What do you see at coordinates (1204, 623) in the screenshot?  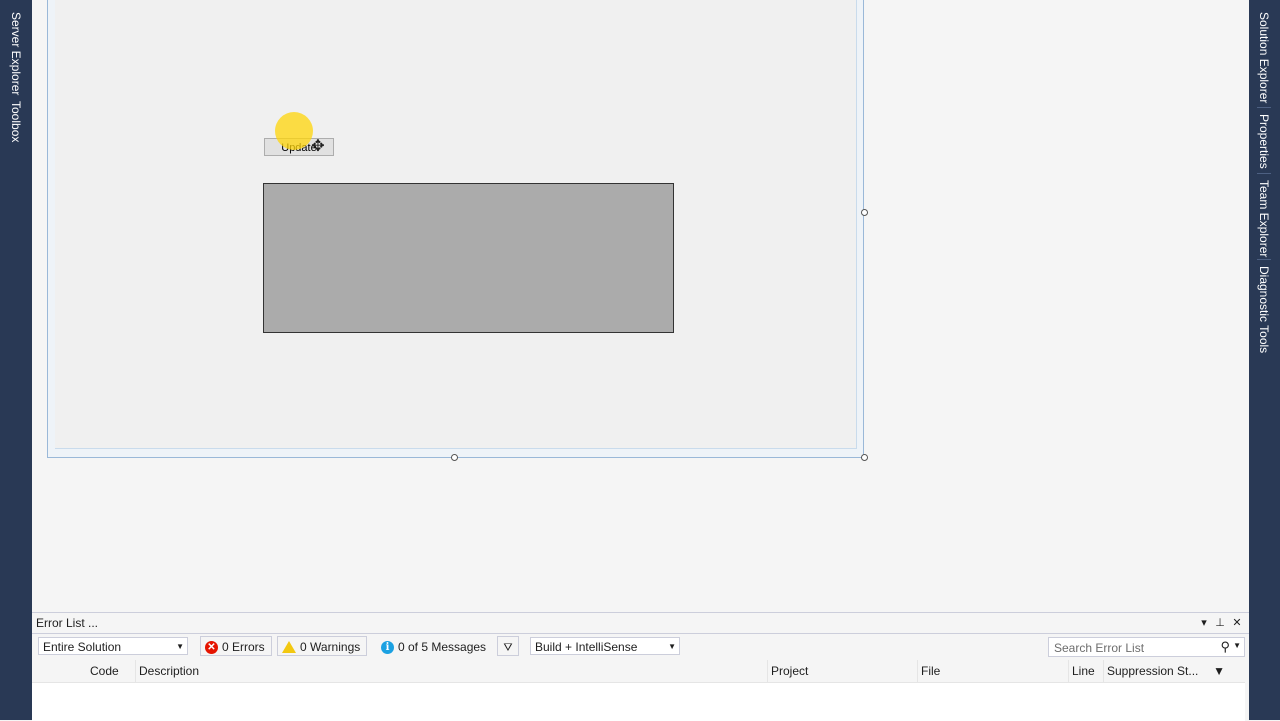 I see `window-menu-dropdown-icon: ▾` at bounding box center [1204, 623].